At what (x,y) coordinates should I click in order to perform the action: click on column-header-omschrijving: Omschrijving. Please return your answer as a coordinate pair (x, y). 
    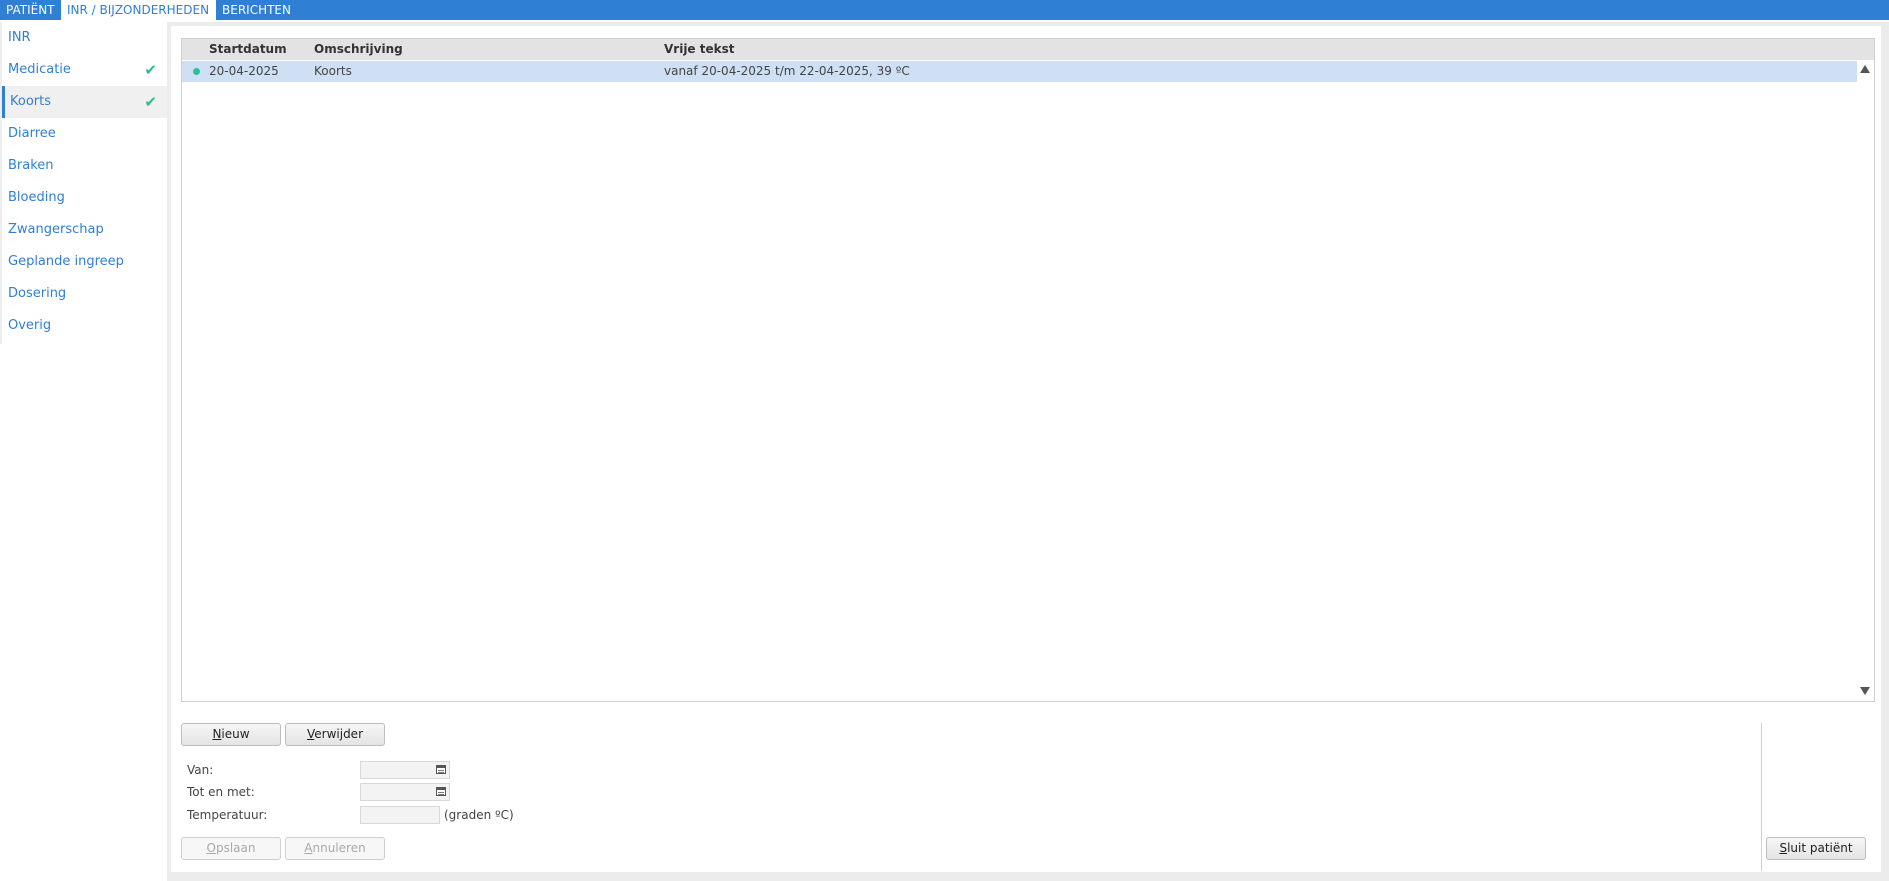
    Looking at the image, I should click on (358, 49).